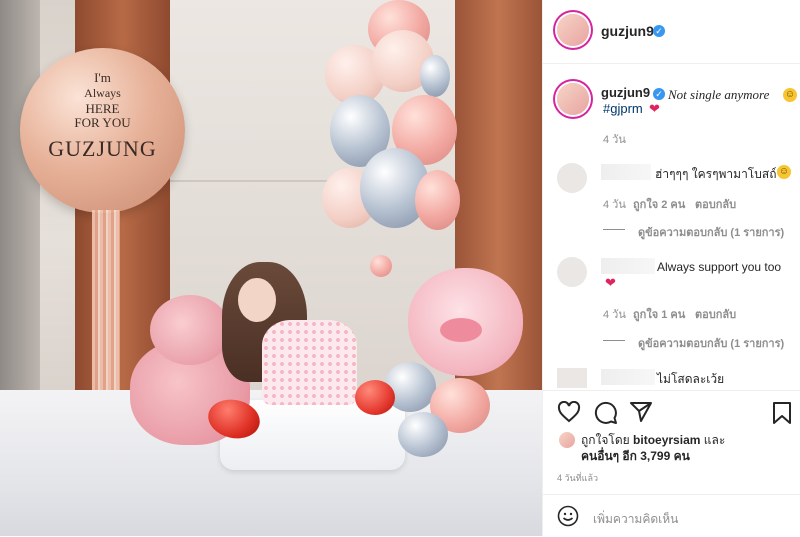 Image resolution: width=800 pixels, height=537 pixels. Describe the element at coordinates (309, 362) in the screenshot. I see `person-dress` at that location.